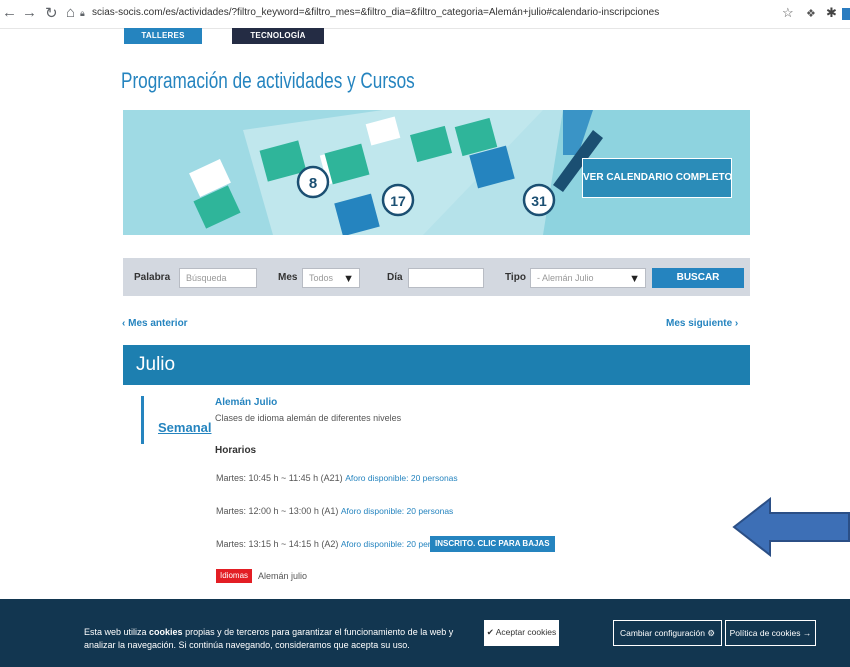 The height and width of the screenshot is (667, 850). Describe the element at coordinates (698, 278) in the screenshot. I see `search-button: BUSCAR` at that location.